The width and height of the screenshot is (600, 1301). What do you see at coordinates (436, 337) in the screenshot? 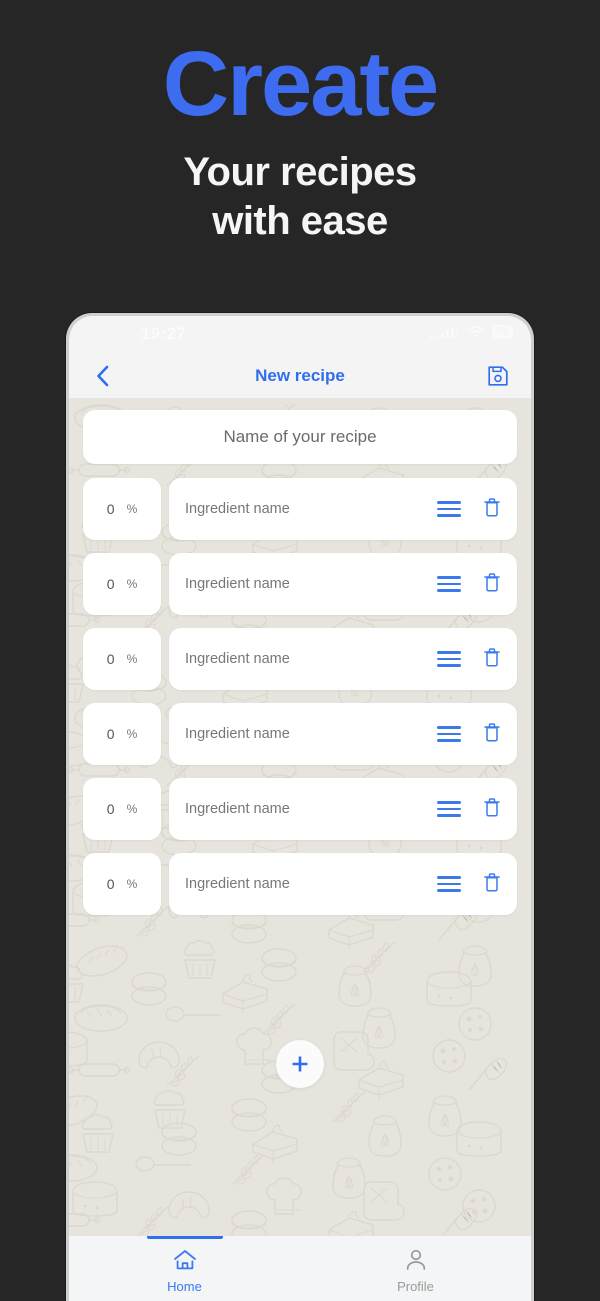
I see `signal-dots-icon` at bounding box center [436, 337].